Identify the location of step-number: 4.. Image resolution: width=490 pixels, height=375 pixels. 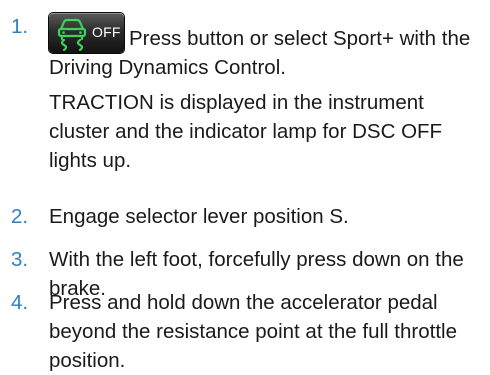
(20, 302).